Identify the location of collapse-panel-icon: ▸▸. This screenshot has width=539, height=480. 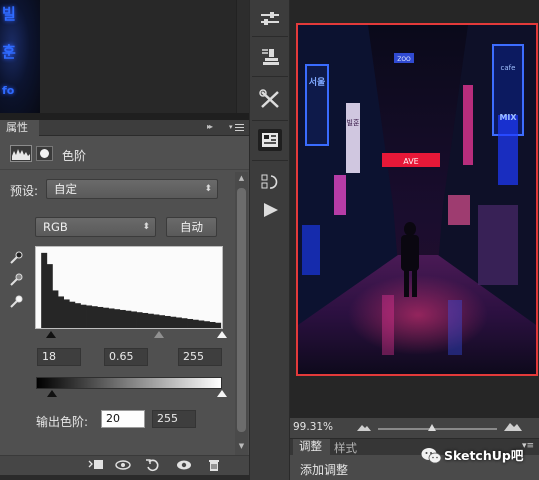
(210, 126).